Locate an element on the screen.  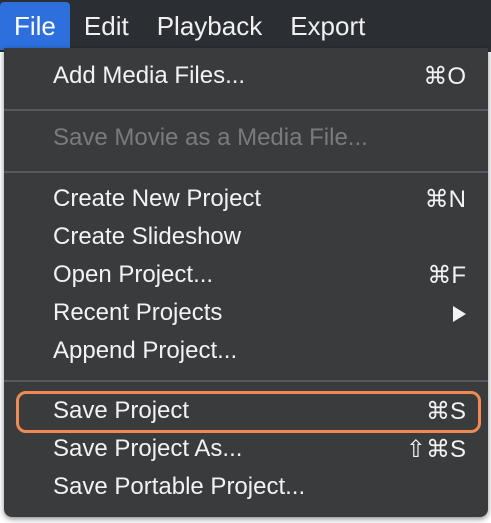
menu-item-label: Create Slideshow is located at coordinates (147, 236).